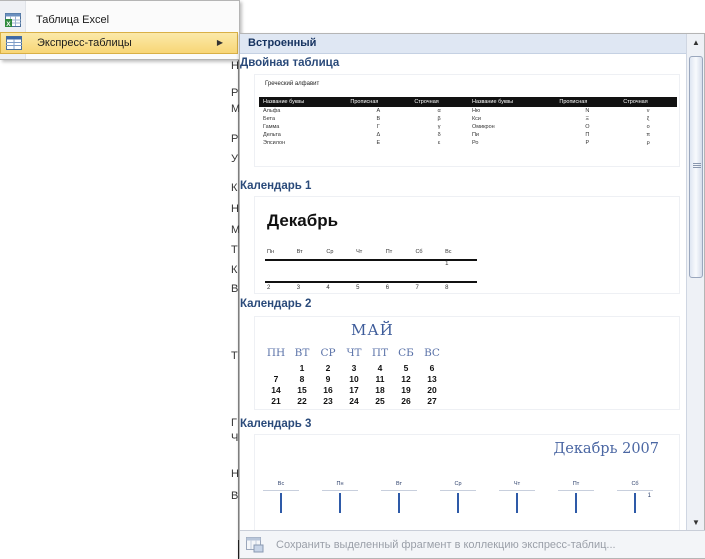 Image resolution: width=705 pixels, height=559 pixels. I want to click on calendar-3-day-column: Вс2, so click(281, 506).